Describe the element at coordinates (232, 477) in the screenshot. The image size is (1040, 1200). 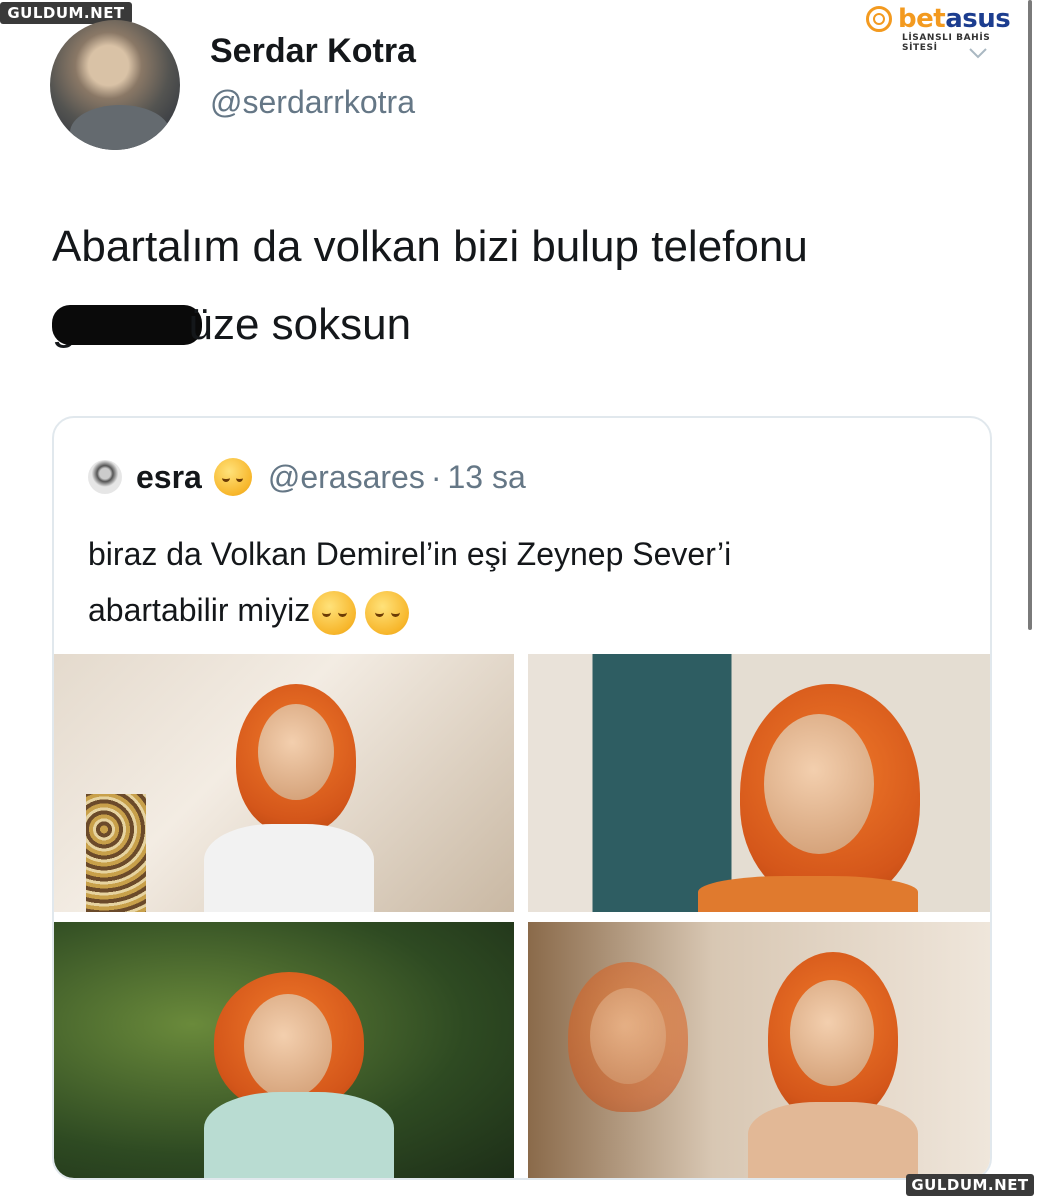
I see `pleading-face-emoji-icon` at that location.